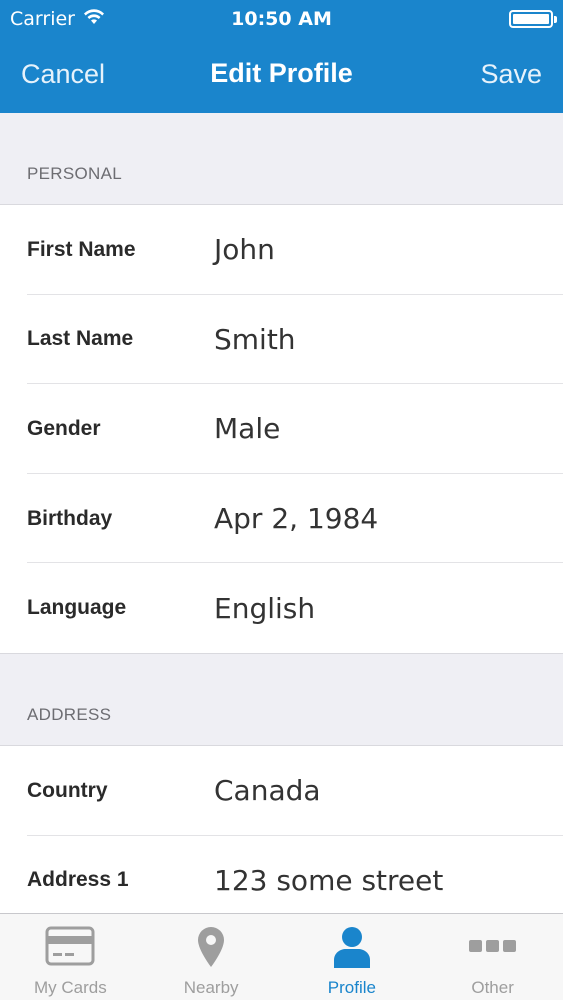 The height and width of the screenshot is (1000, 563). Describe the element at coordinates (64, 428) in the screenshot. I see `gender-label: Gender` at that location.